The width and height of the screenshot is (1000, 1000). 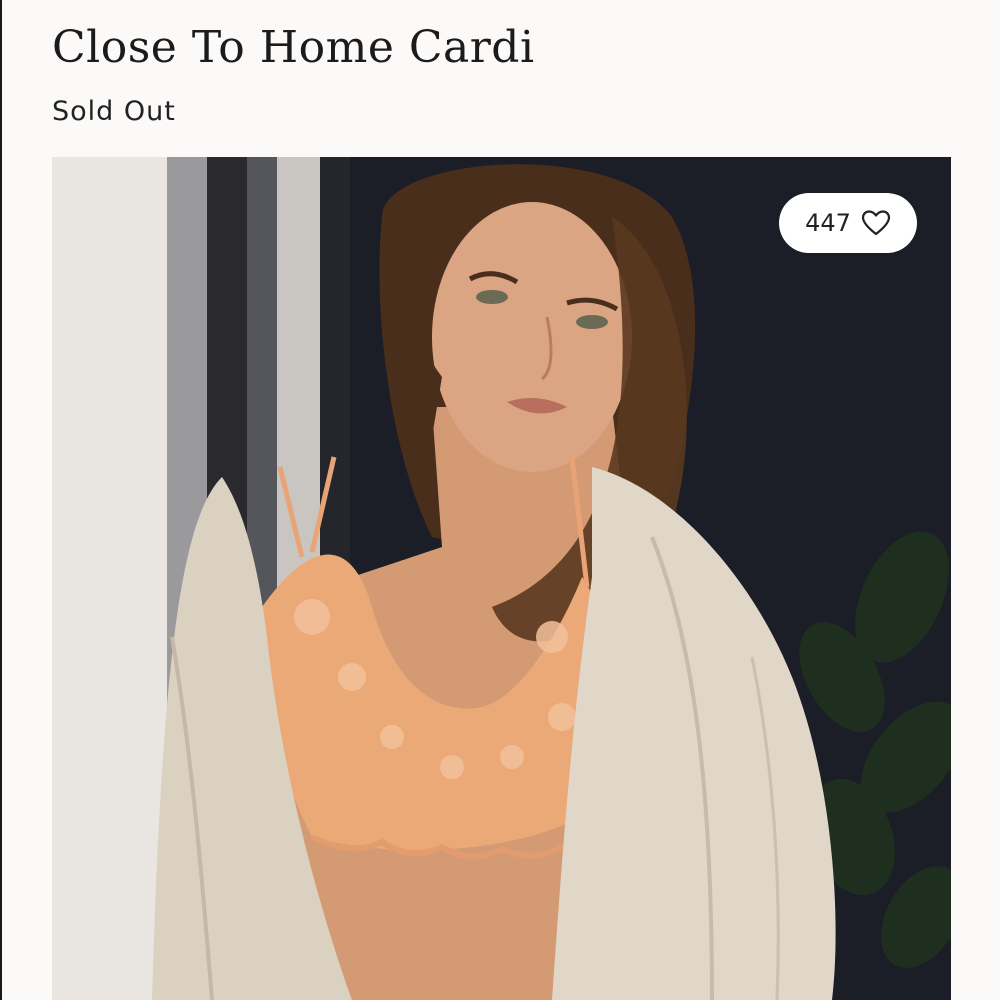 What do you see at coordinates (114, 111) in the screenshot?
I see `stock-status: Sold Out` at bounding box center [114, 111].